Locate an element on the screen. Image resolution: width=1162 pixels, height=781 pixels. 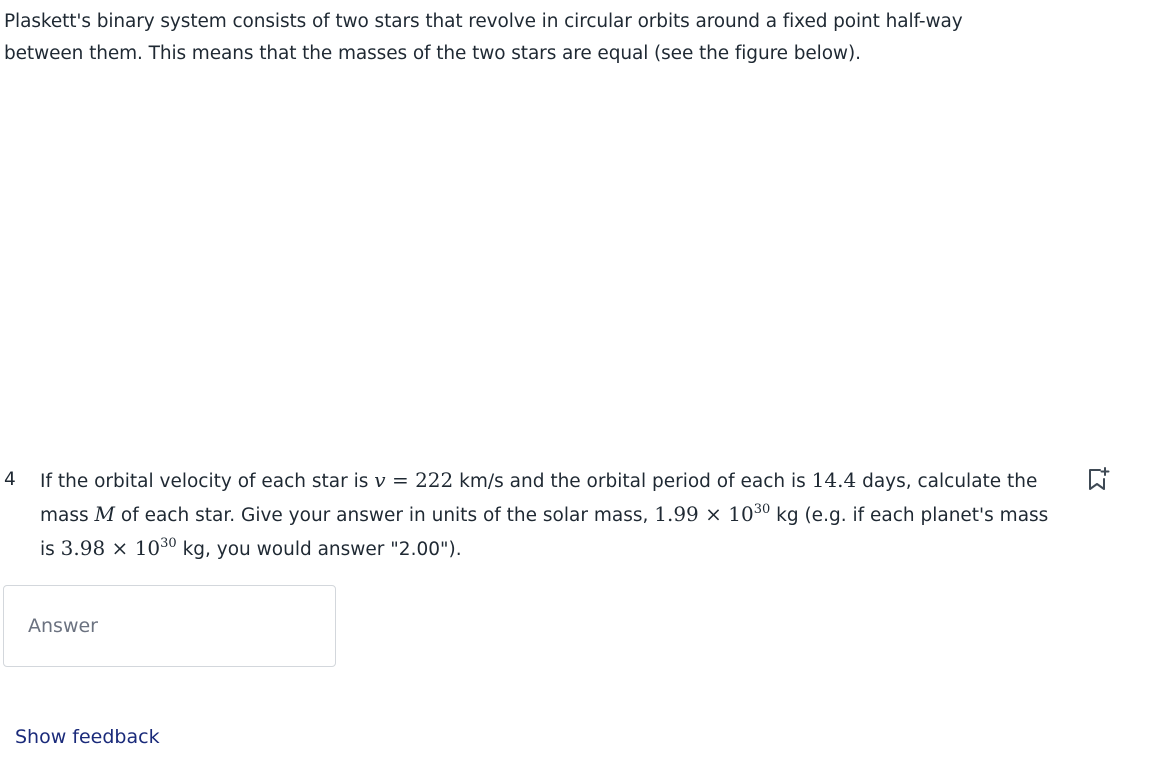
bookmark-add-icon-graphic is located at coordinates (1099, 478).